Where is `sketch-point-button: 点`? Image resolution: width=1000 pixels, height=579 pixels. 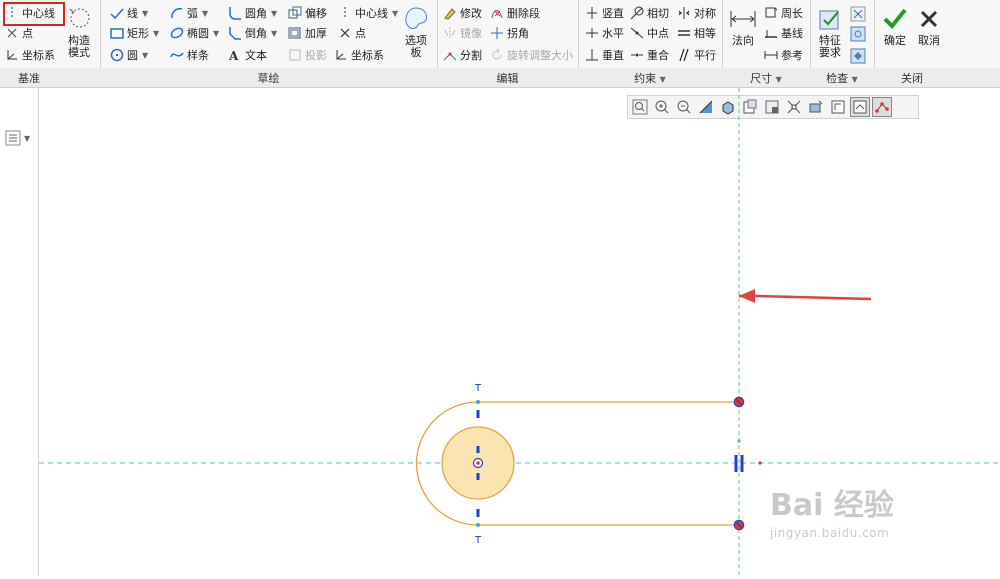
sketch-point-button: 点 is located at coordinates (352, 33).